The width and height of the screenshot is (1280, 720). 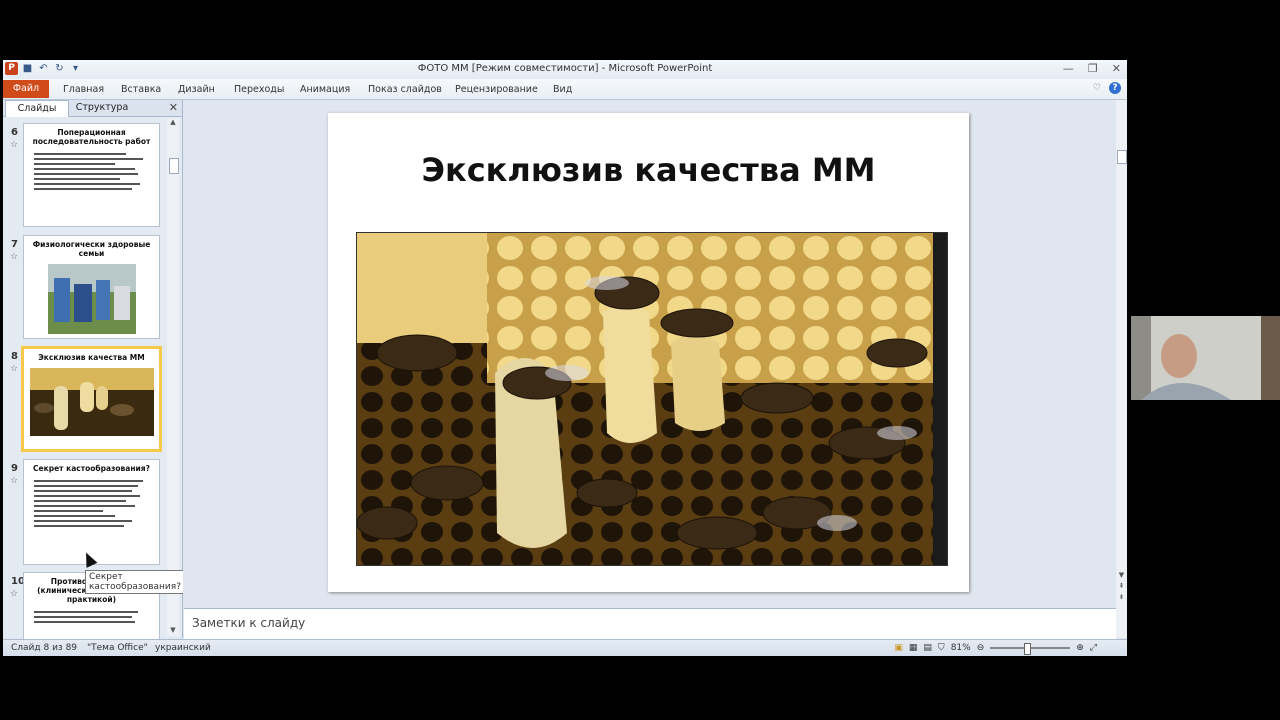 I want to click on slide-thumbnail-7: Физиологически здоровые семьи, so click(x=91, y=287).